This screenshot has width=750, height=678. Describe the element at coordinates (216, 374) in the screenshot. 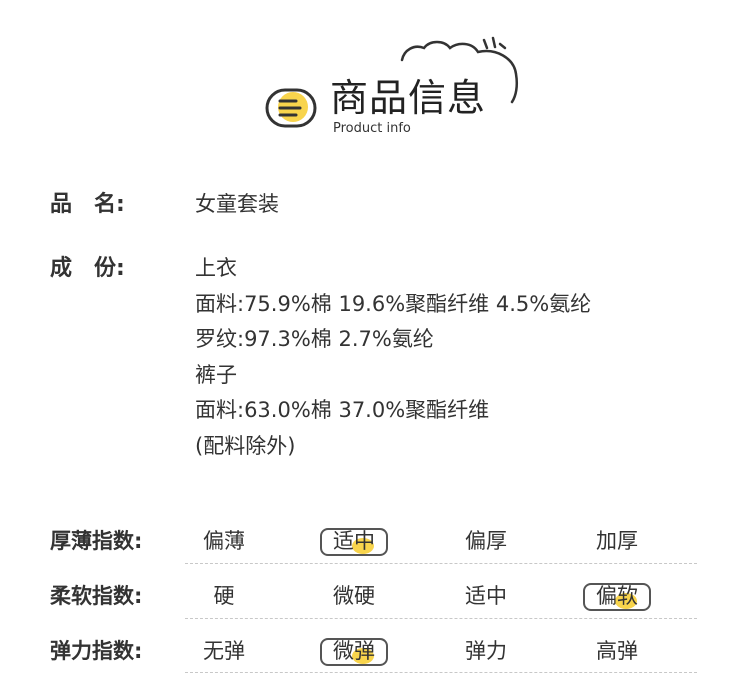

I see `composition-line: 裤子` at that location.